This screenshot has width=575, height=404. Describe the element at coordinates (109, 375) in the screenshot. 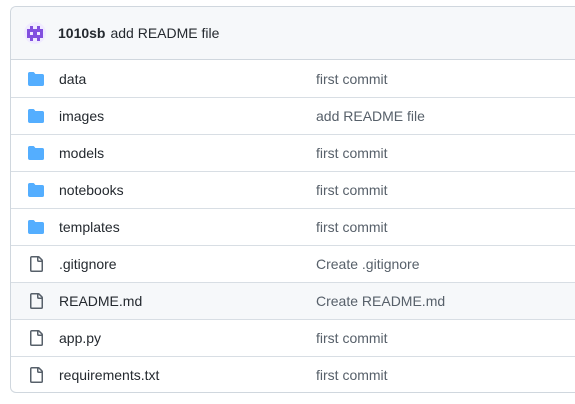

I see `file-name-link: requirements.txt` at that location.